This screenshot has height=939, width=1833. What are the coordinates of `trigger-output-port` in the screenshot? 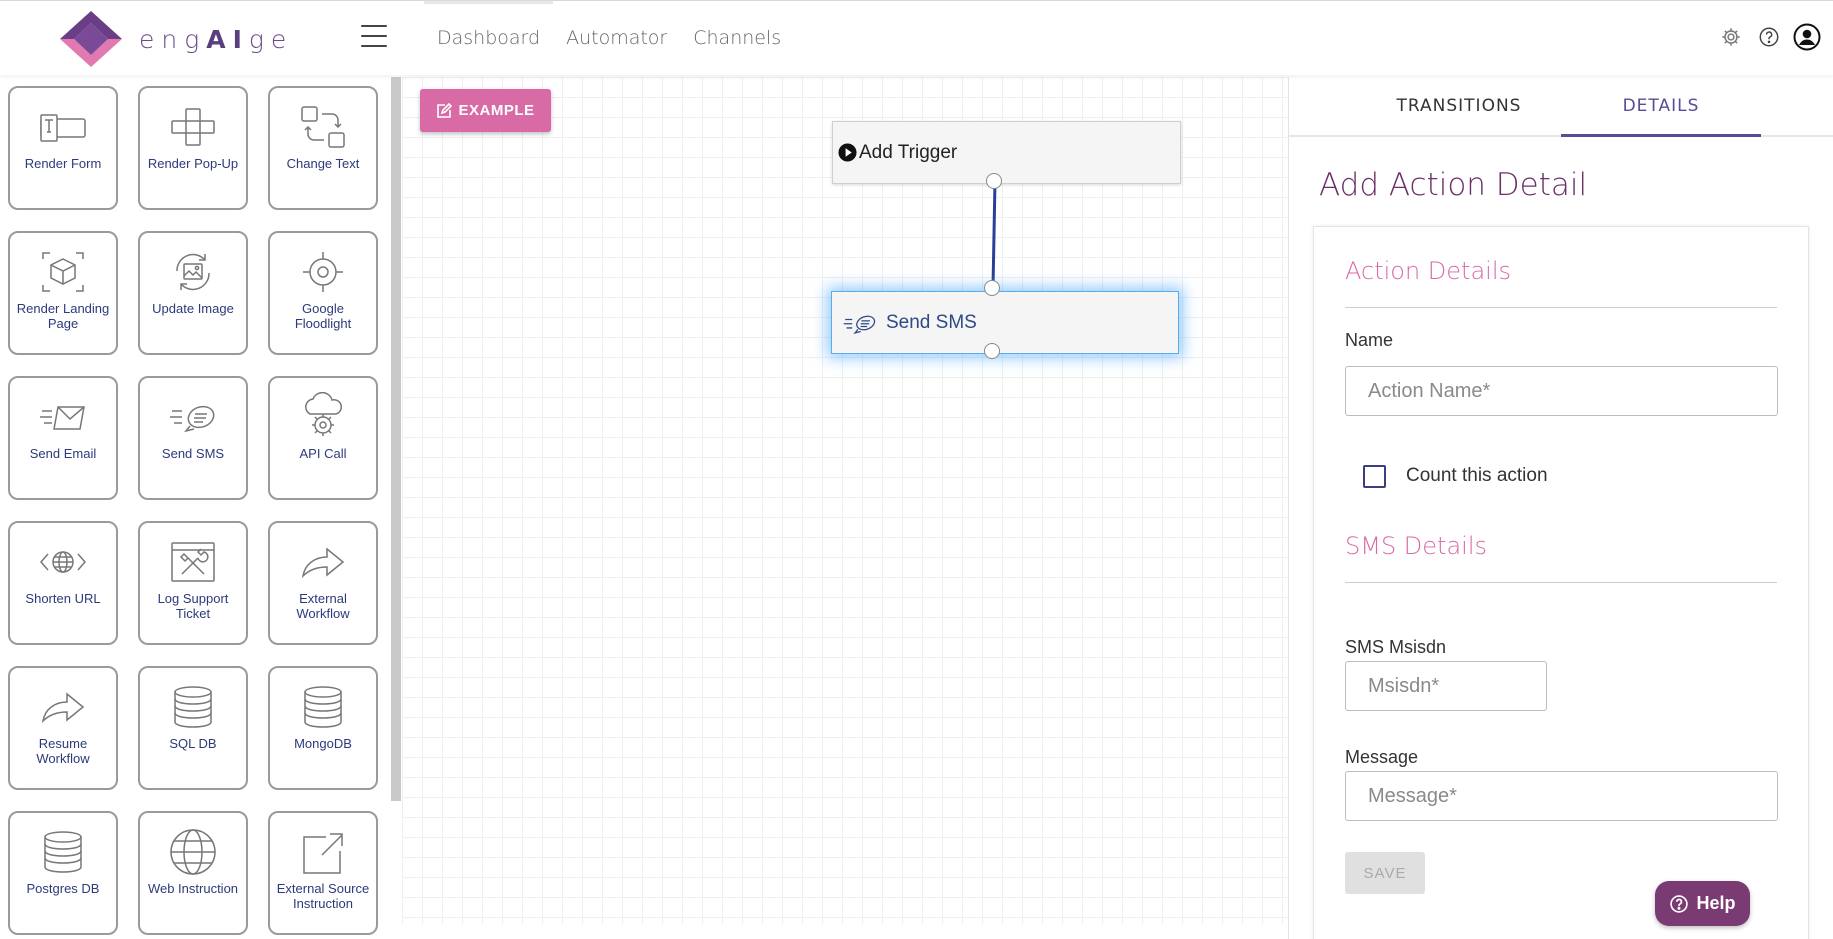 It's located at (994, 181).